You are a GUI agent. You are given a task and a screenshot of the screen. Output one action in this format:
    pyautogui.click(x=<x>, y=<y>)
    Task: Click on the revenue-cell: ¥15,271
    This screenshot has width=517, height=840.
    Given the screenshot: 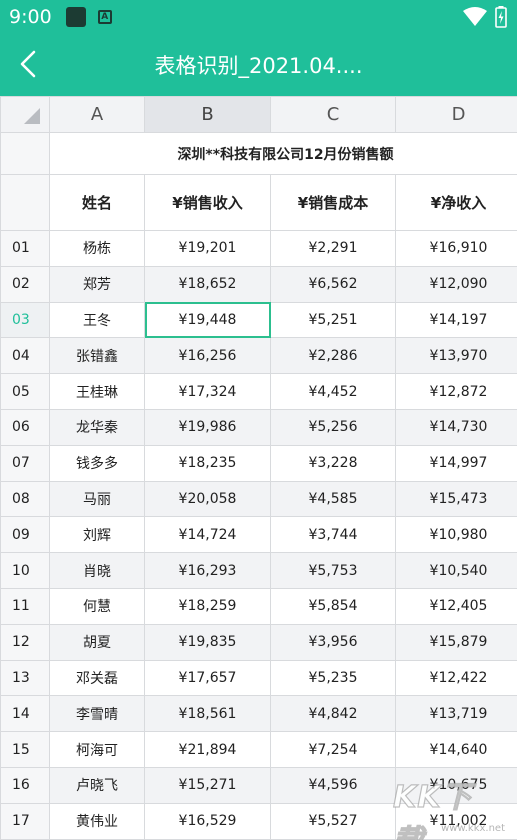 What is the action you would take?
    pyautogui.click(x=207, y=785)
    